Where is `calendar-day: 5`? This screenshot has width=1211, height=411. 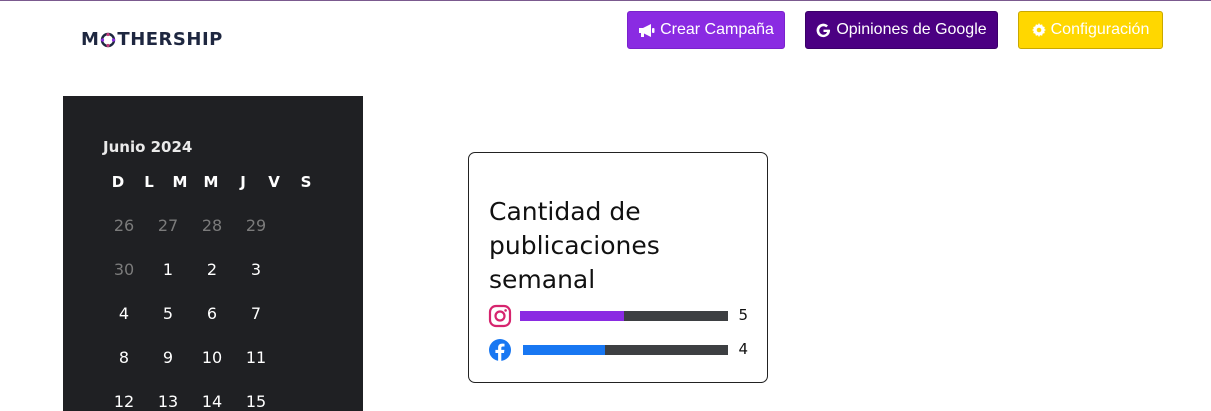
calendar-day: 5 is located at coordinates (168, 313).